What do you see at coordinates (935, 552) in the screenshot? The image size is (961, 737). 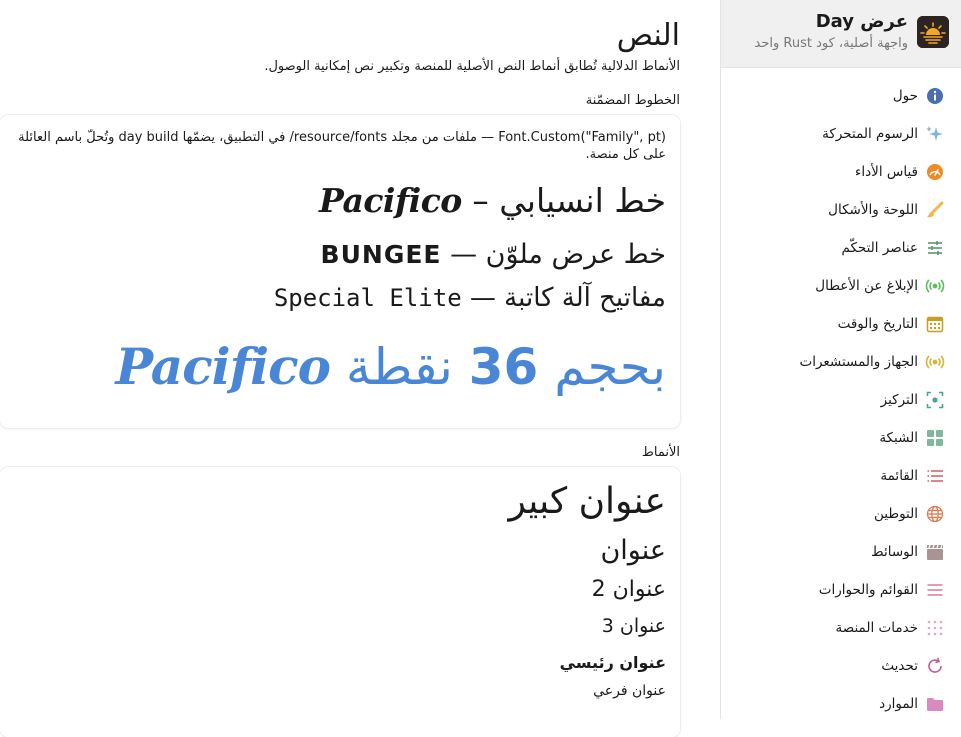 I see `clapperboard-icon` at bounding box center [935, 552].